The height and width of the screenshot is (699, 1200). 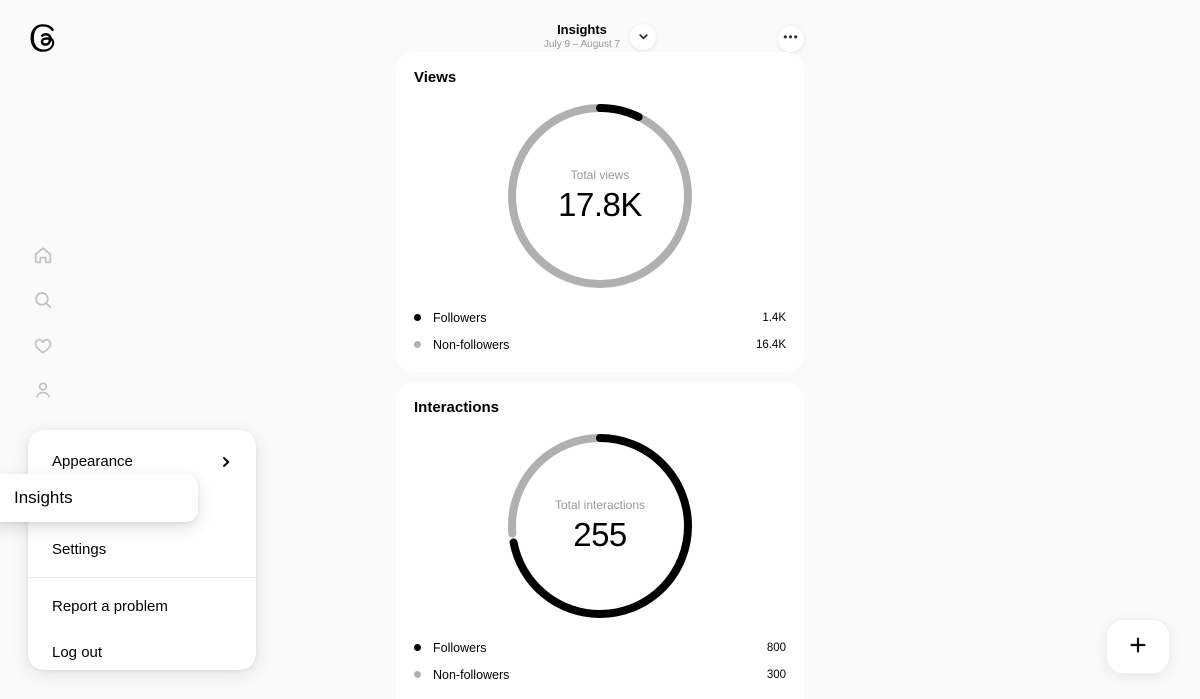 I want to click on menu-item-settings: Settings, so click(x=142, y=549).